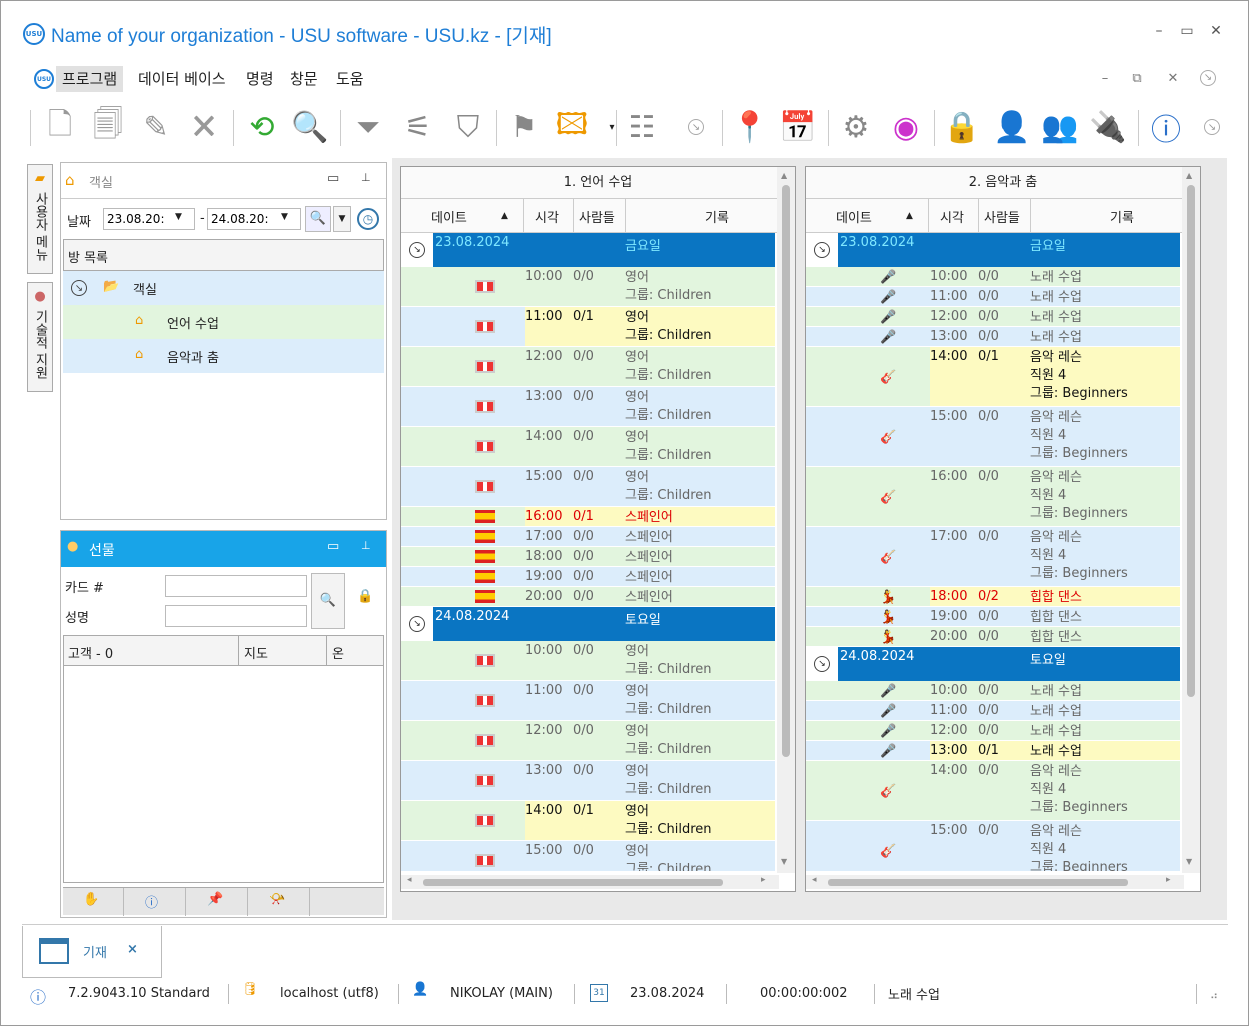 Image resolution: width=1249 pixels, height=1026 pixels. What do you see at coordinates (1212, 127) in the screenshot?
I see `expand-toolbar-2-icon: ↘` at bounding box center [1212, 127].